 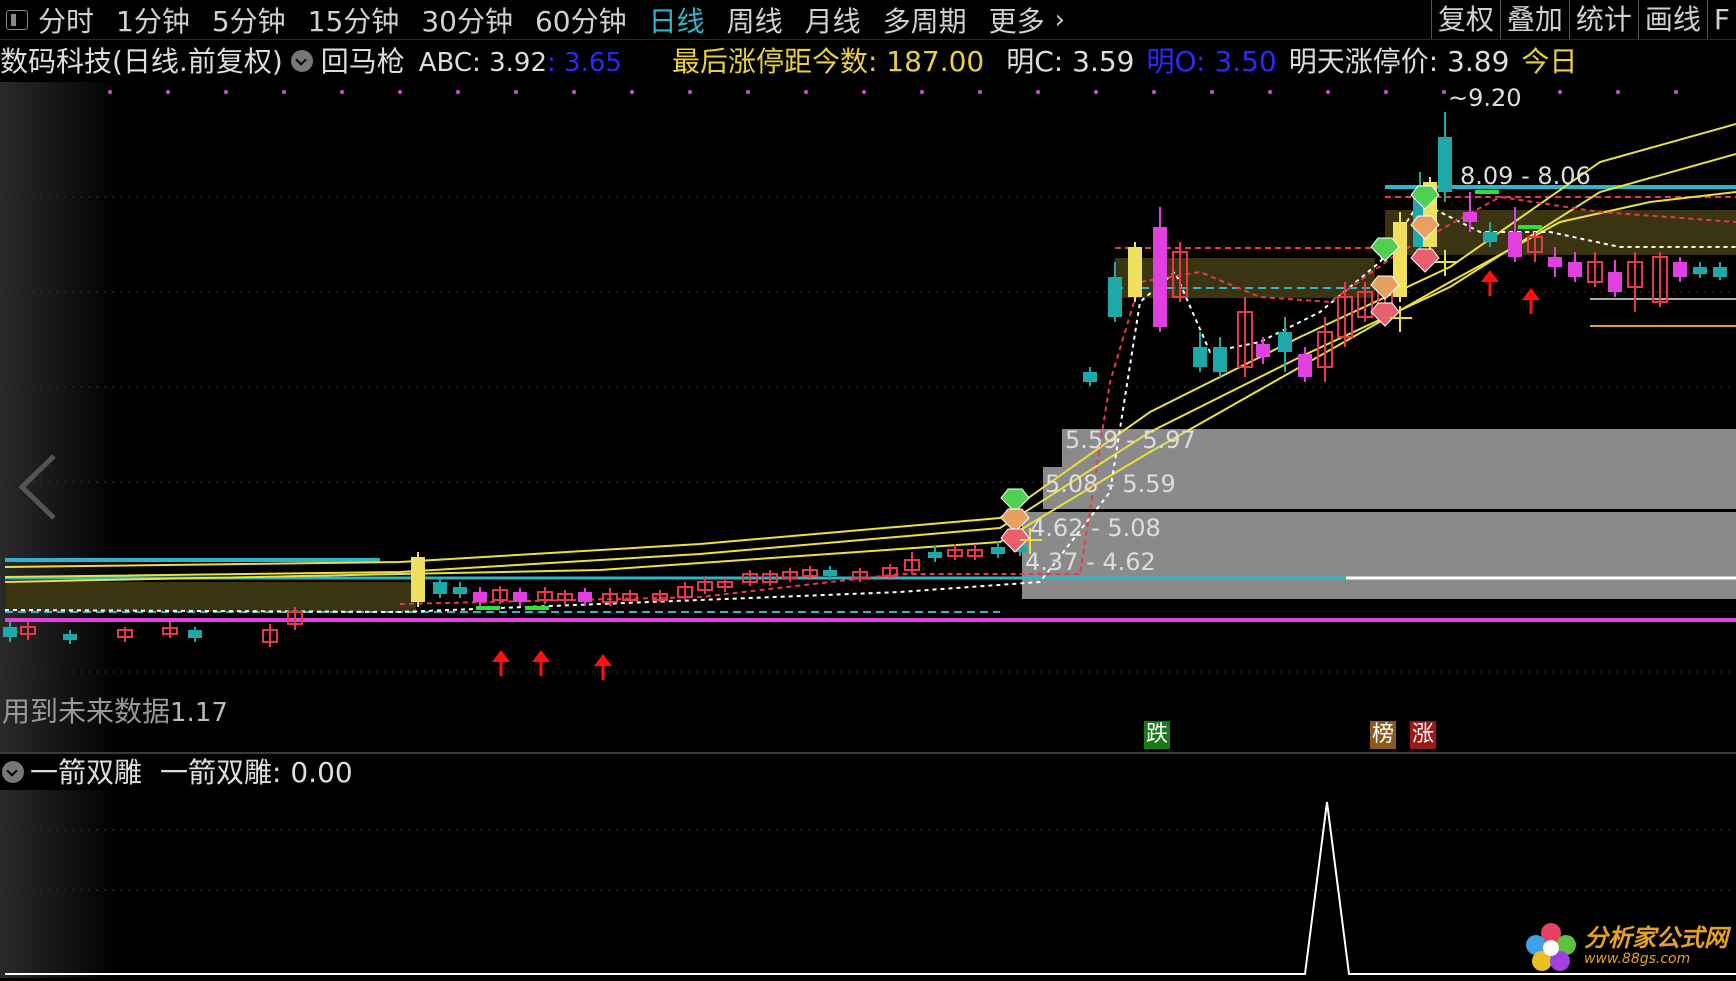 I want to click on tab-15min: 15分钟, so click(x=354, y=20).